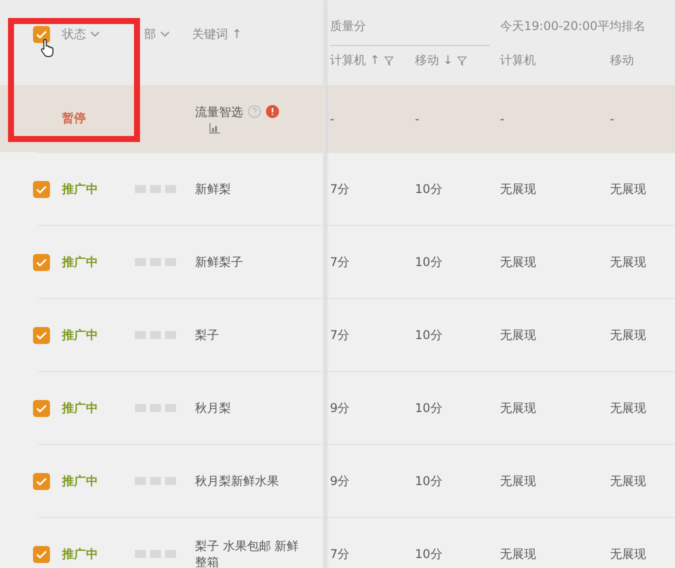 Image resolution: width=675 pixels, height=568 pixels. I want to click on help-icon, so click(254, 111).